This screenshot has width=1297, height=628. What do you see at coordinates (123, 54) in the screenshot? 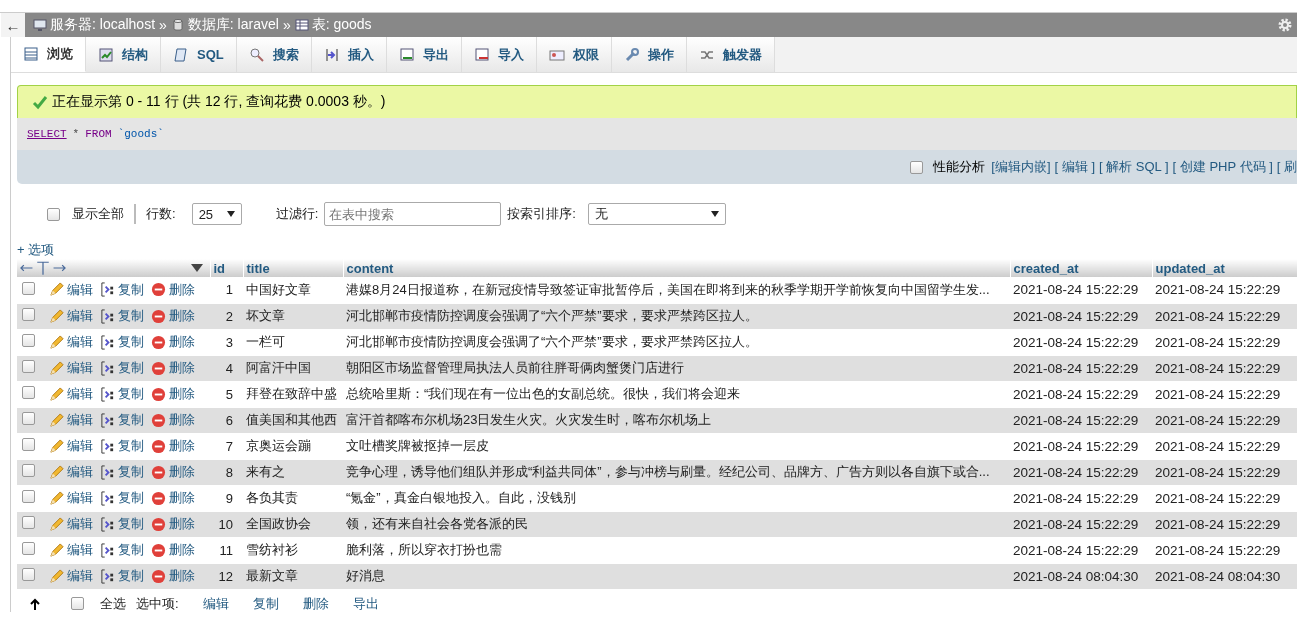
I see `tab: 结构` at bounding box center [123, 54].